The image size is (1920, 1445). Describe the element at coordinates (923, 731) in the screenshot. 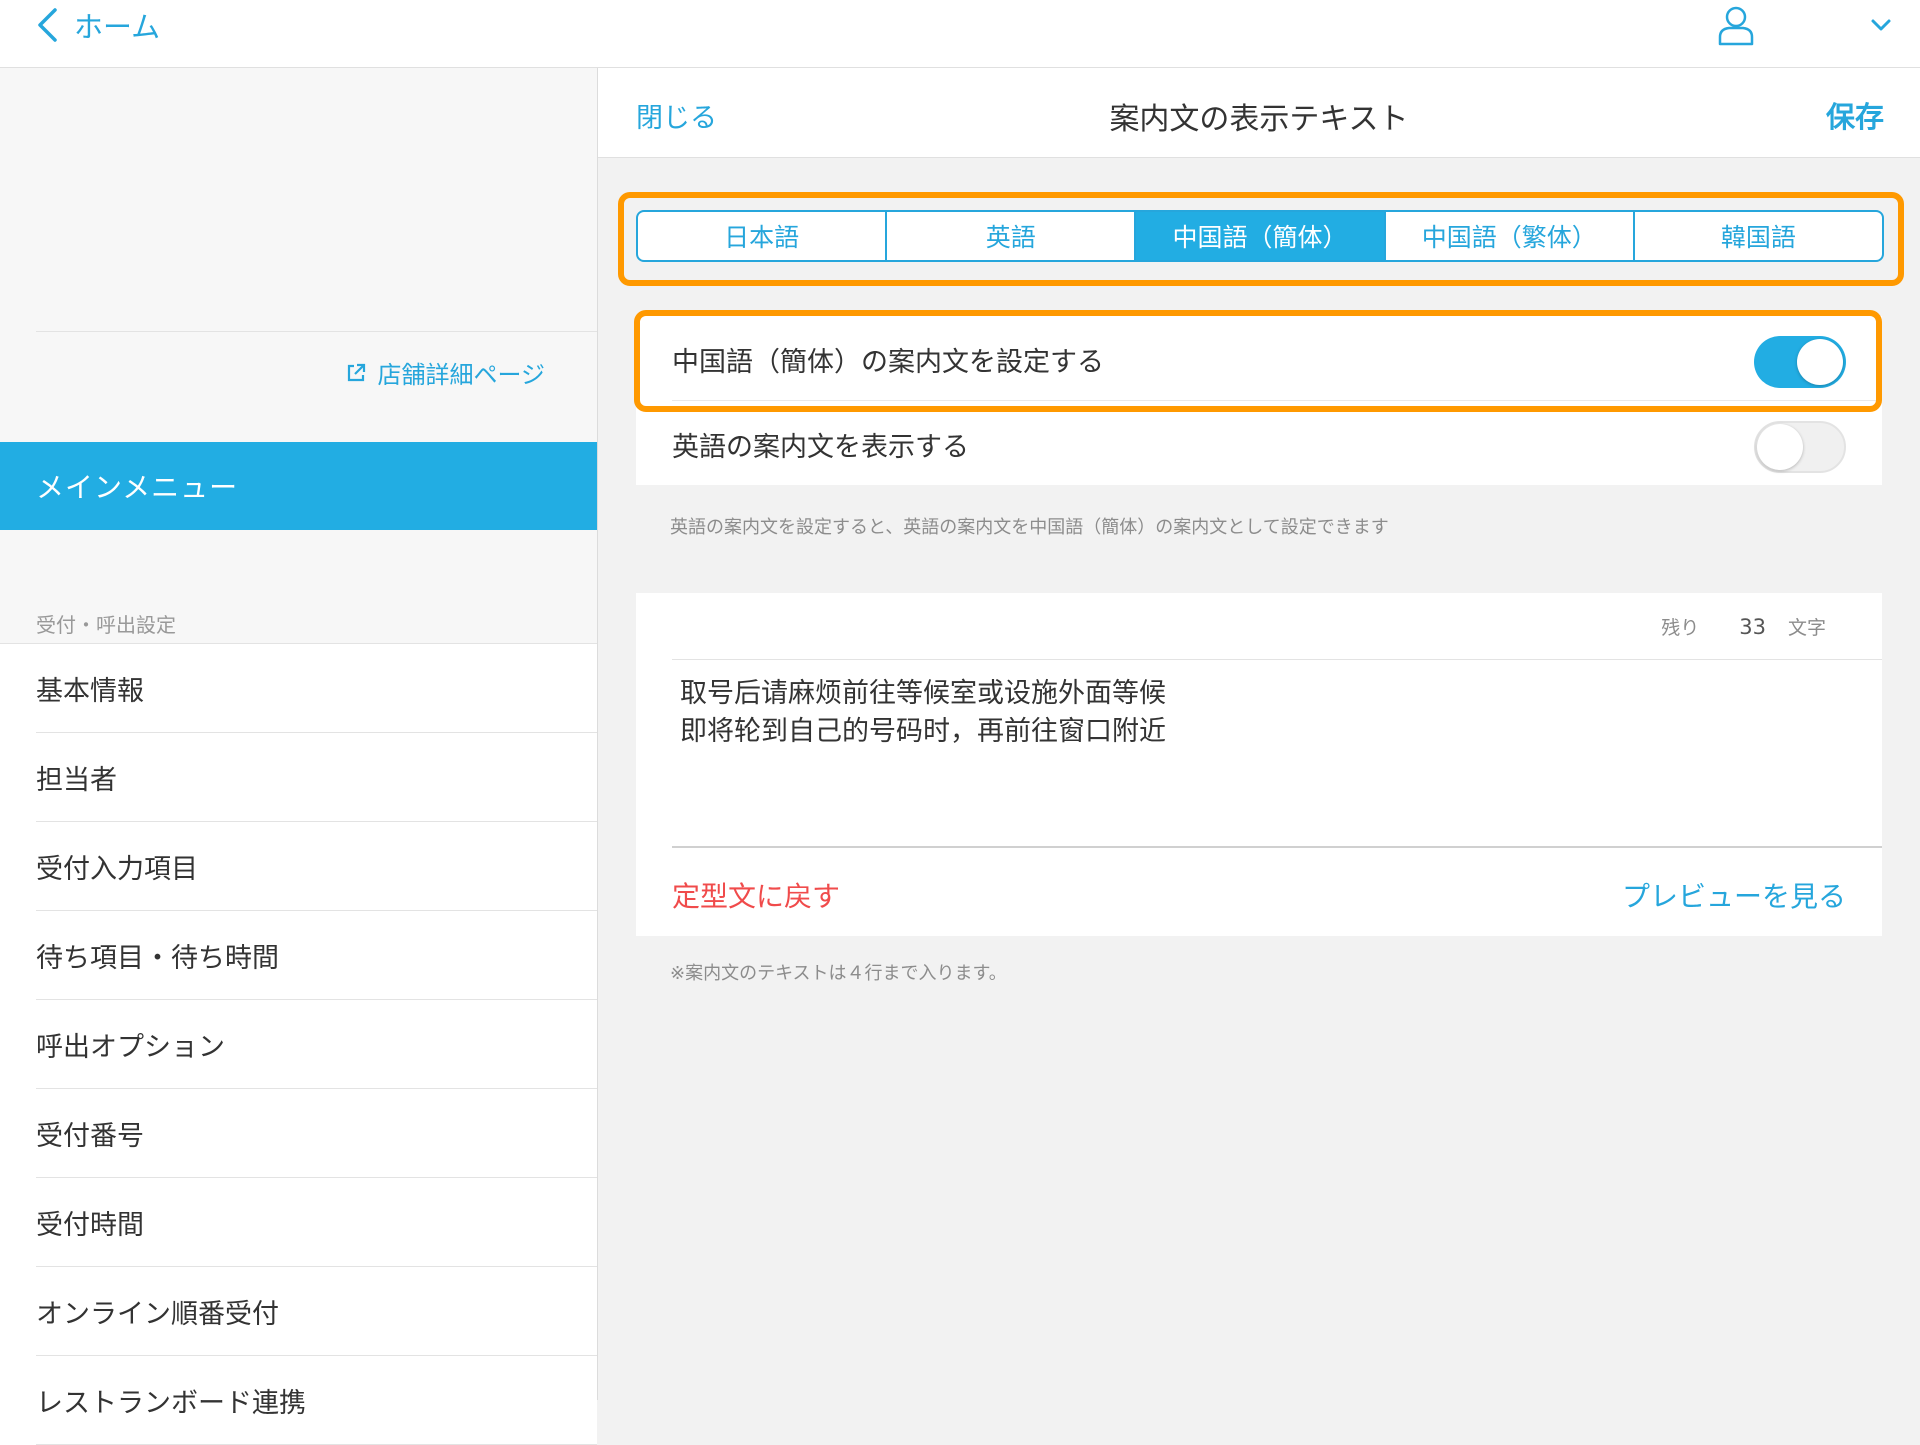

I see `guide-text-line-2: 即将轮到自己的号码时，再前往窗口附近` at that location.